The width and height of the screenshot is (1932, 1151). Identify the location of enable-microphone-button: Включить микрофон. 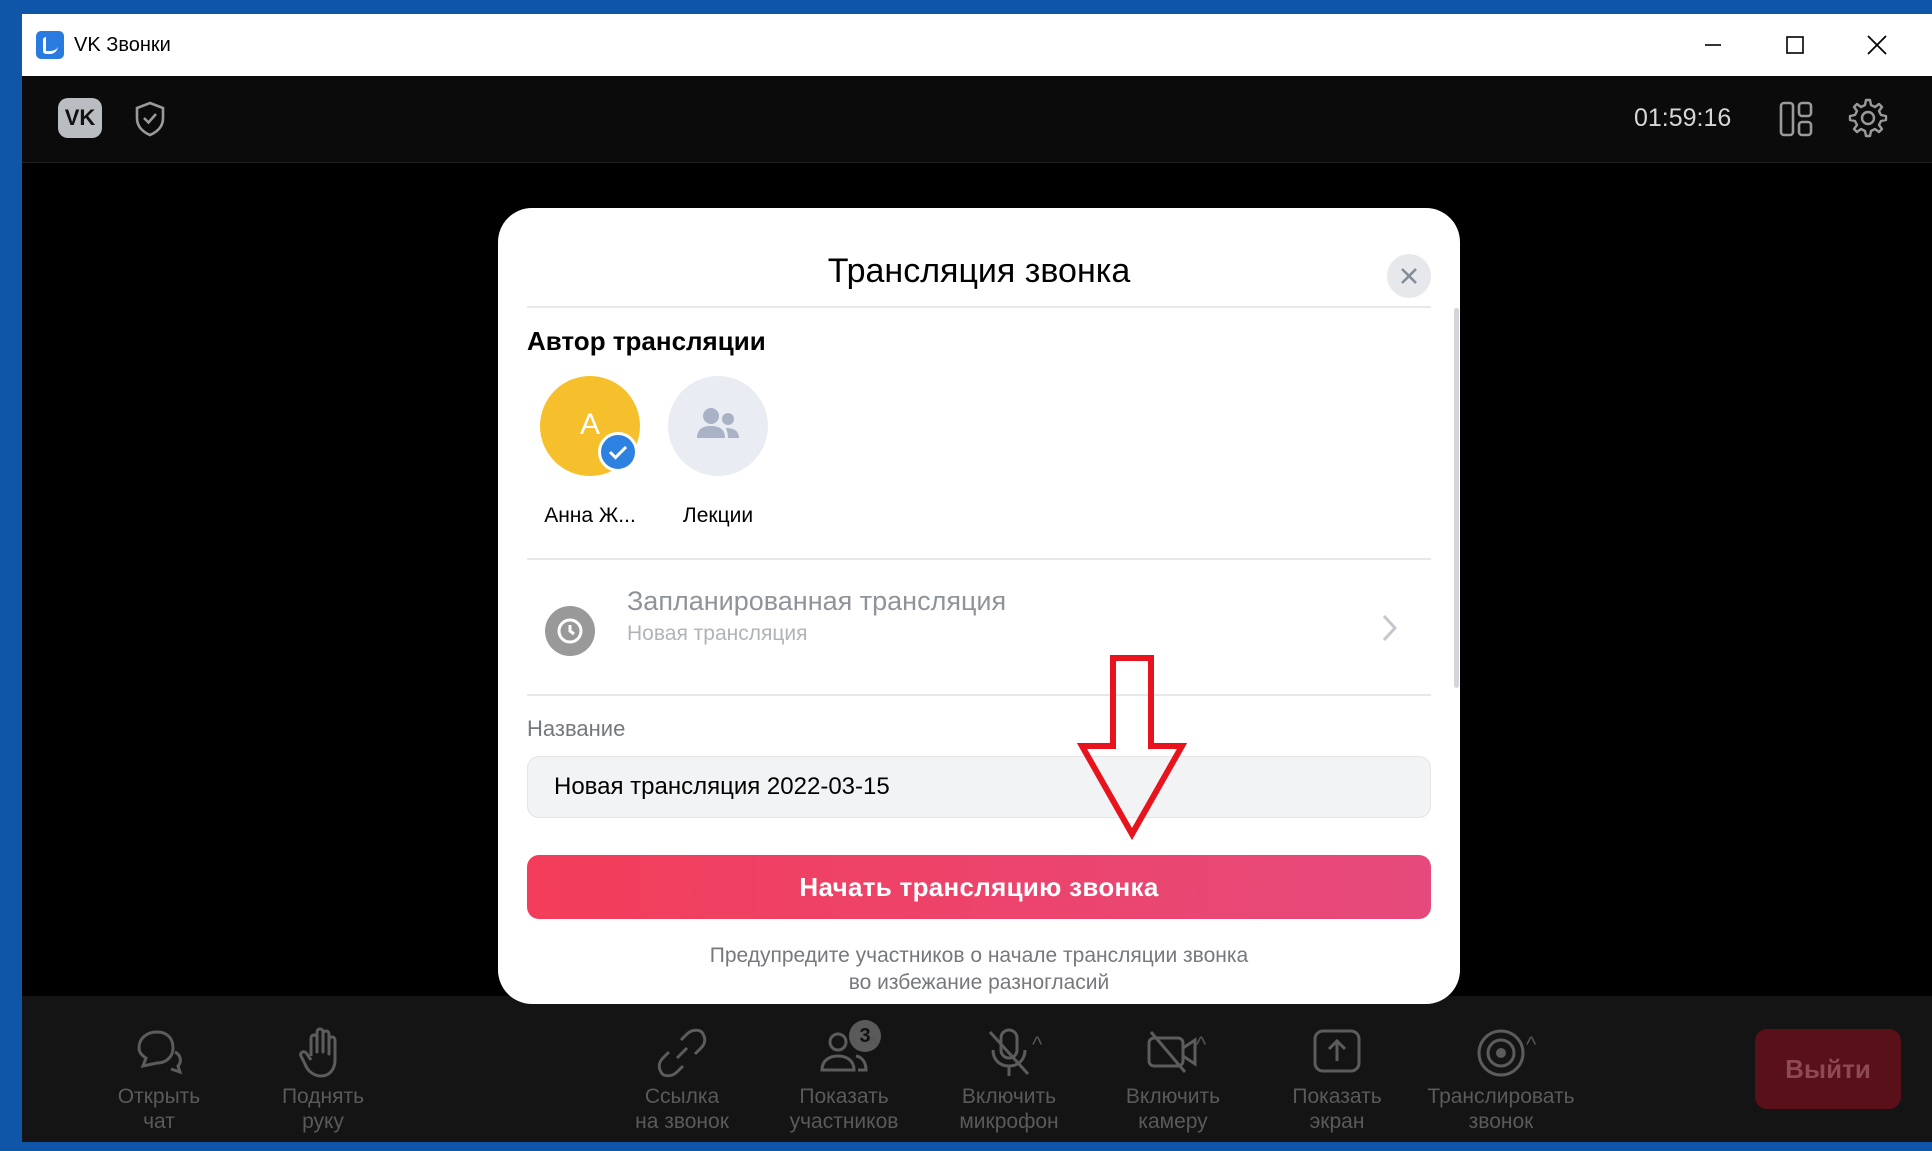
(1009, 1069).